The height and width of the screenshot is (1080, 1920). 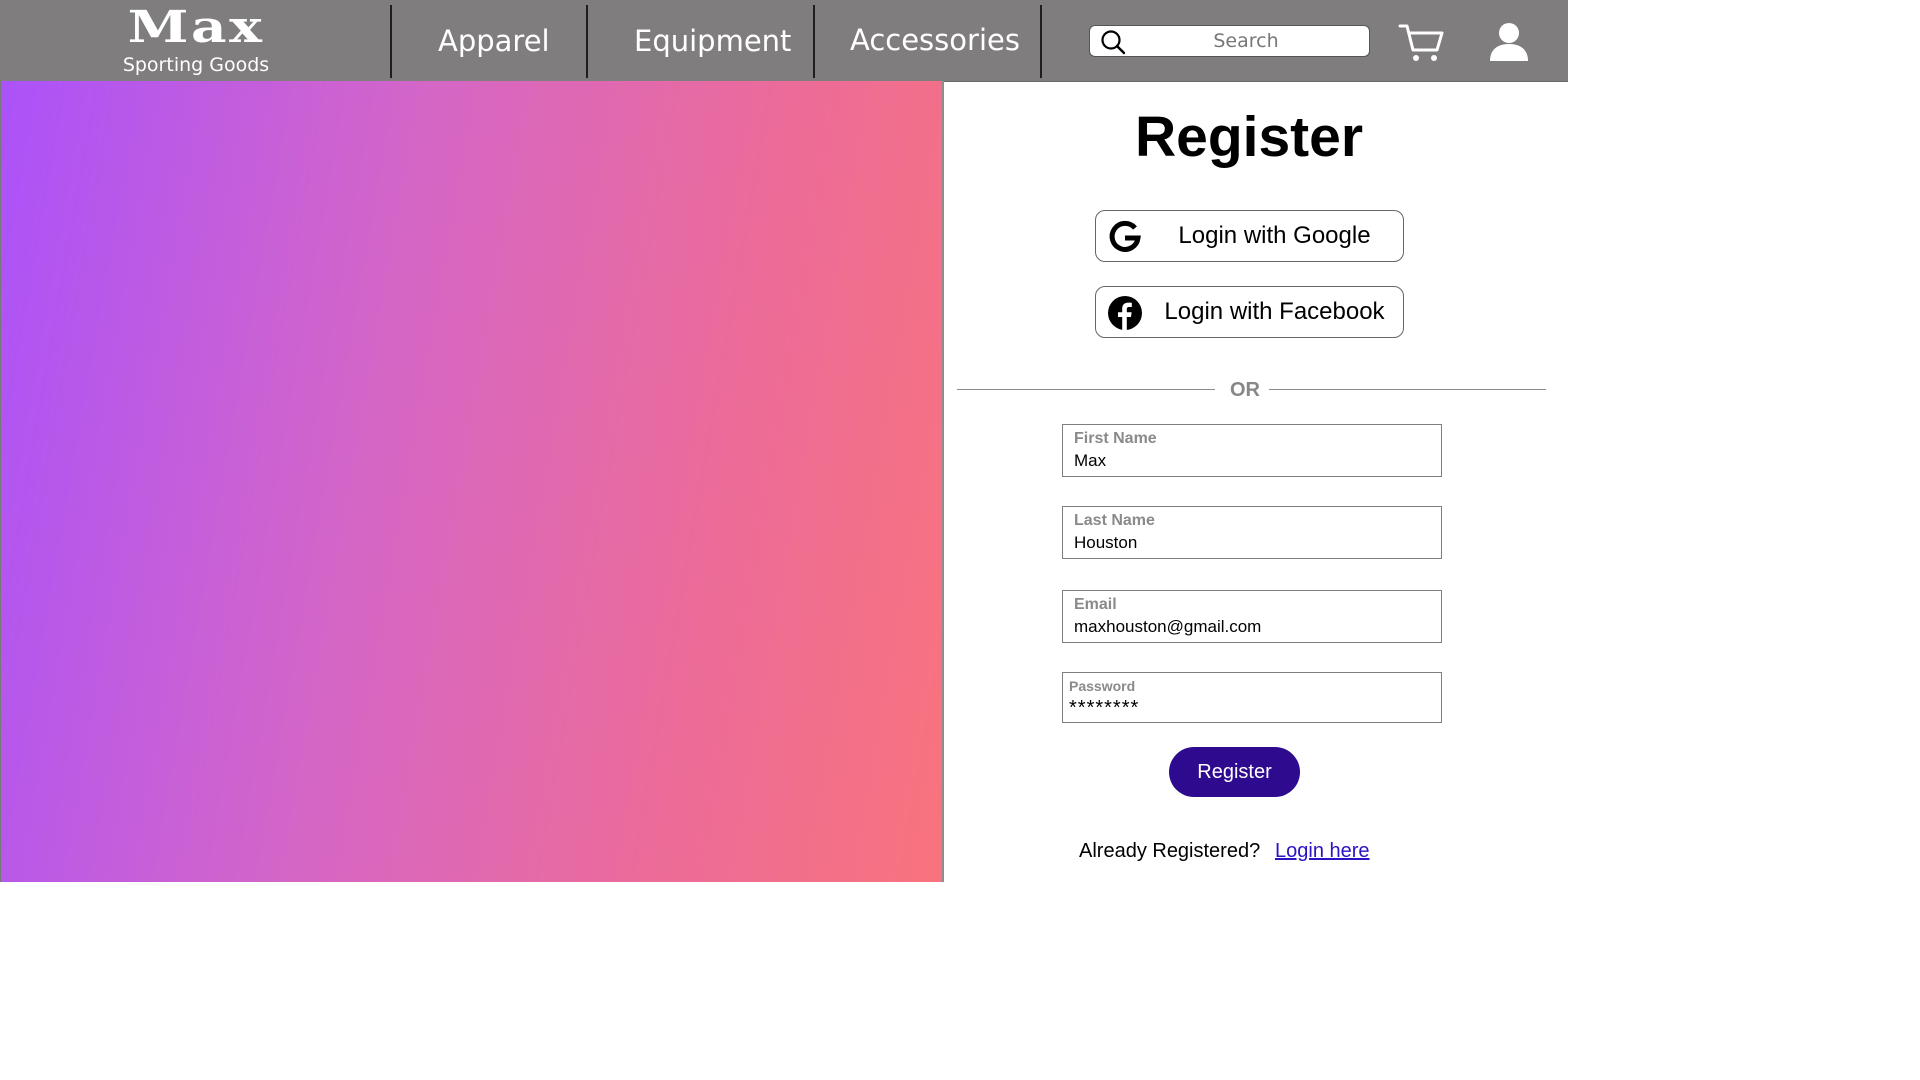 I want to click on facebook-button-label: Login with Facebook, so click(x=1274, y=311).